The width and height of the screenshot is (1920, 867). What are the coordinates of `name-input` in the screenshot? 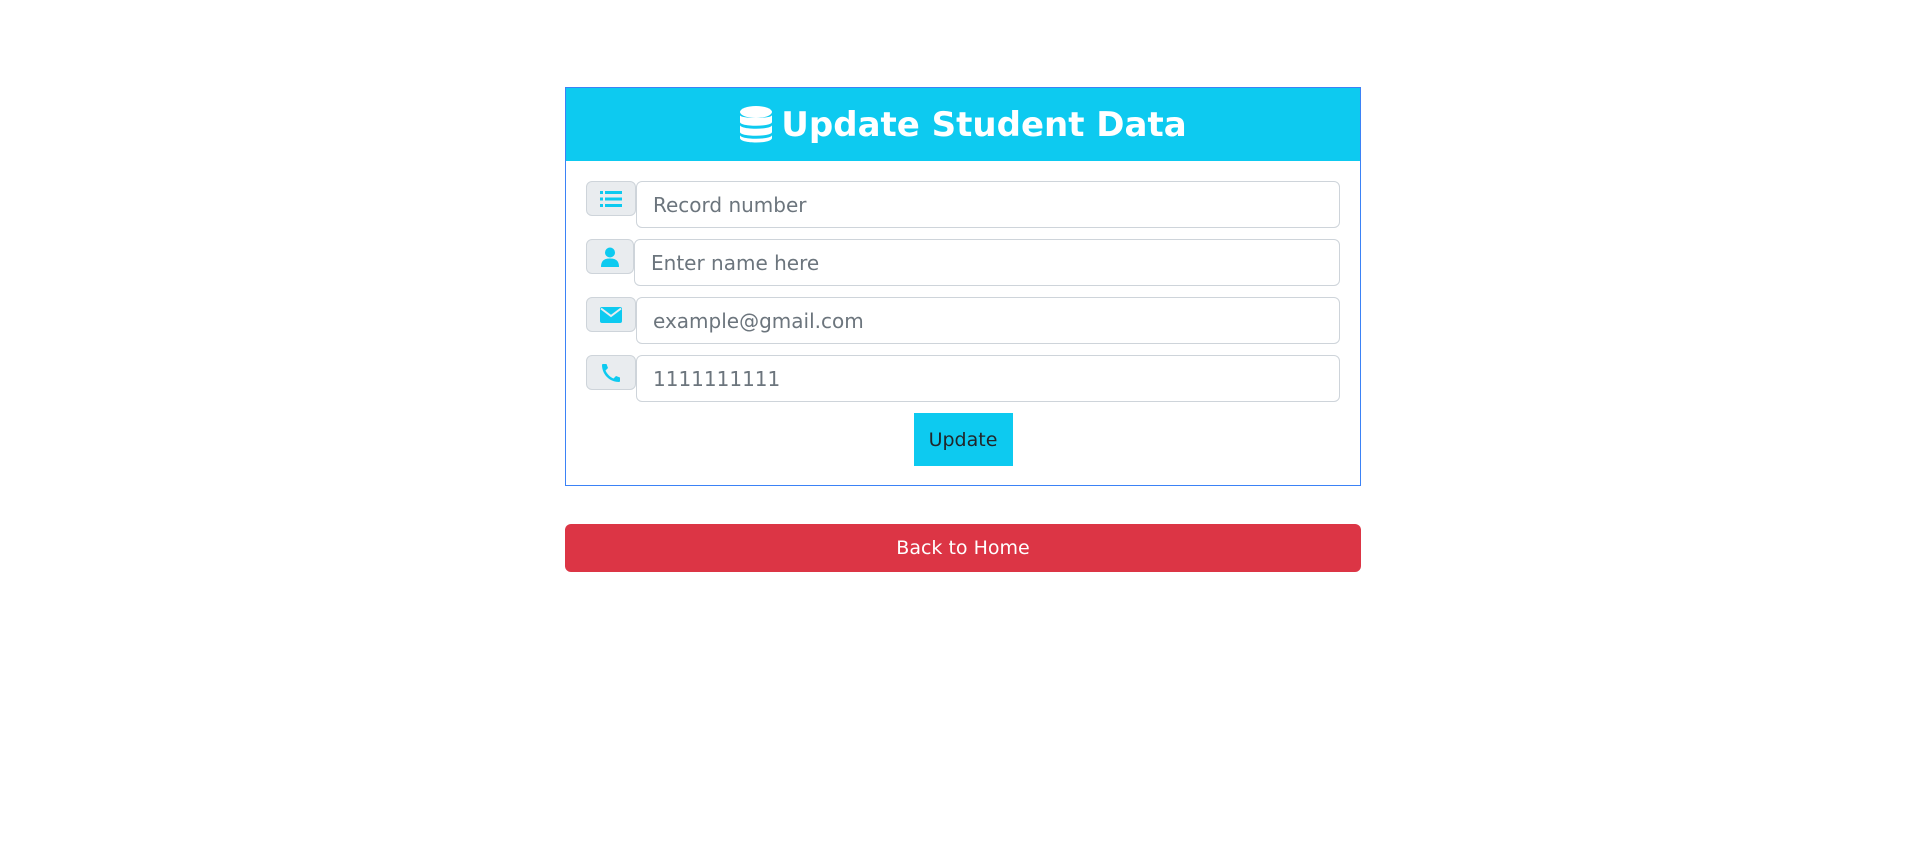 It's located at (987, 262).